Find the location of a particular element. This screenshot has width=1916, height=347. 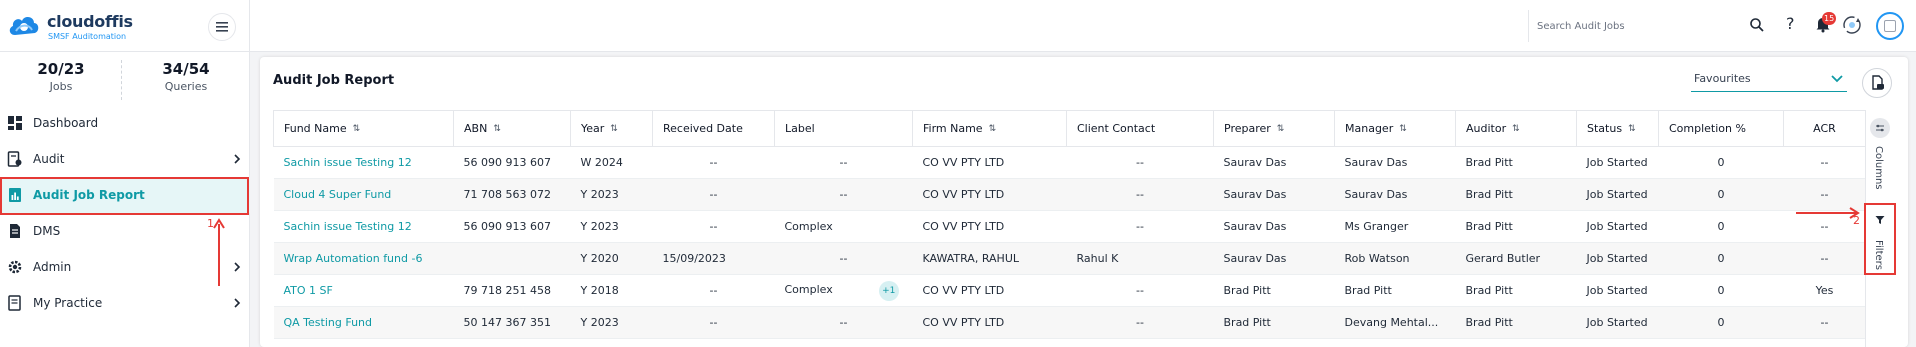

jobs-count: 20/23 is located at coordinates (61, 69).